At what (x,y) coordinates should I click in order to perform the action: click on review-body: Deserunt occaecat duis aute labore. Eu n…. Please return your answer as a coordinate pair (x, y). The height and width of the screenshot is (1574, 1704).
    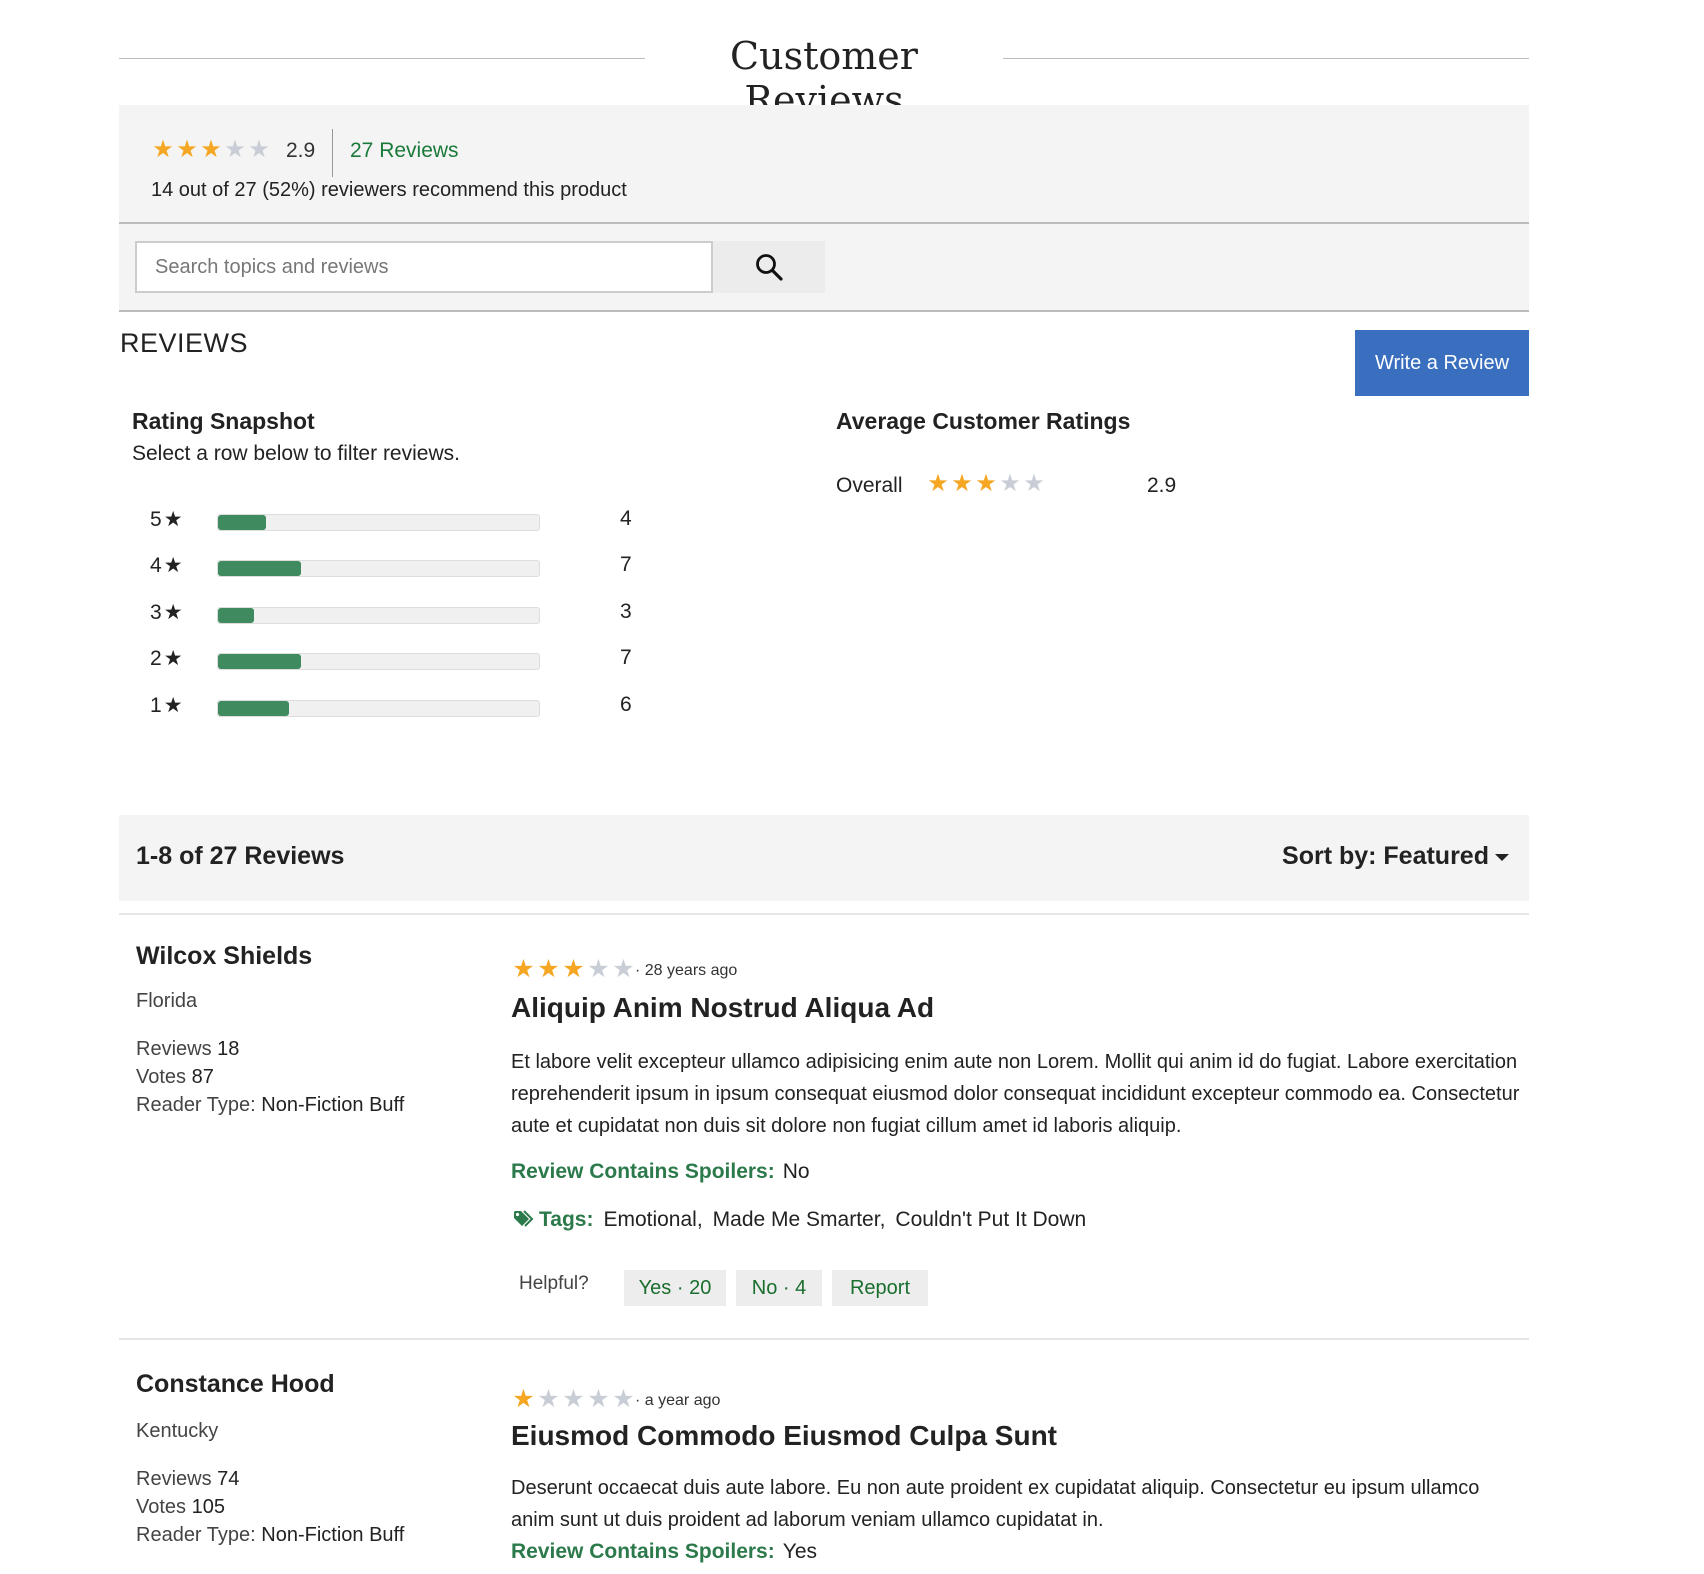
    Looking at the image, I should click on (995, 1504).